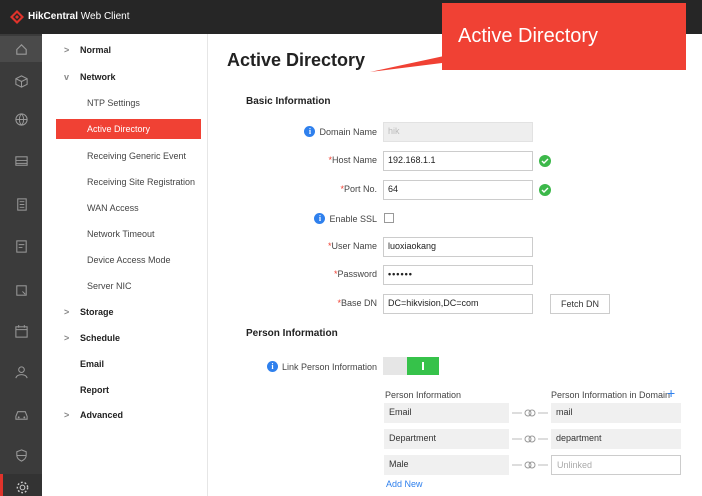  Describe the element at coordinates (360, 189) in the screenshot. I see `port-no-label: Port No.` at that location.